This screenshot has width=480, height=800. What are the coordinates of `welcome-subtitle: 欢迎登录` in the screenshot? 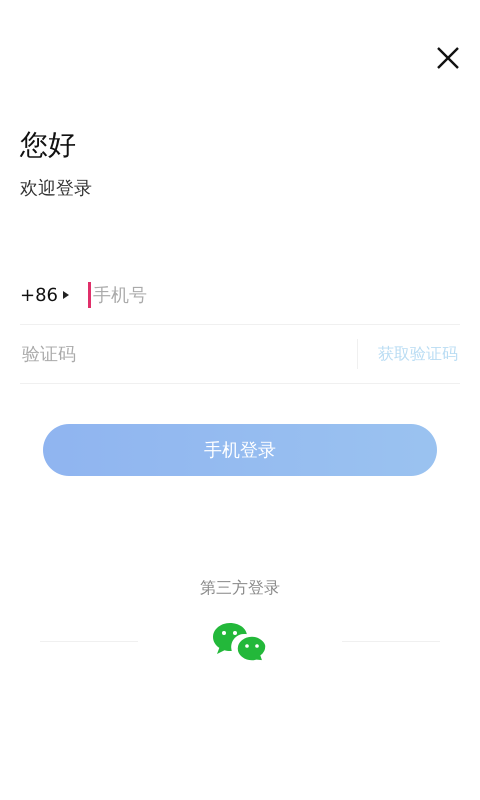 It's located at (56, 188).